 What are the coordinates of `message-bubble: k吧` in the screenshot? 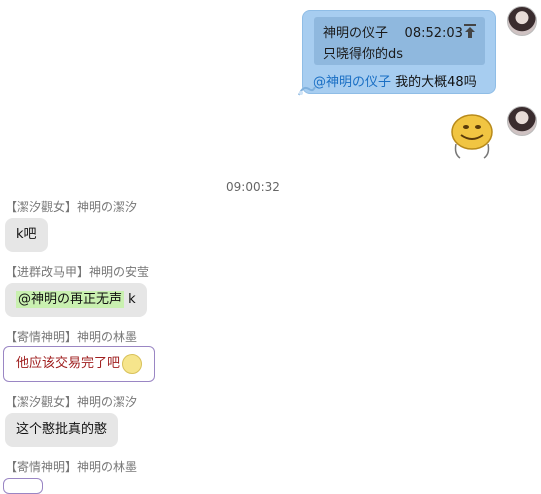 It's located at (26, 235).